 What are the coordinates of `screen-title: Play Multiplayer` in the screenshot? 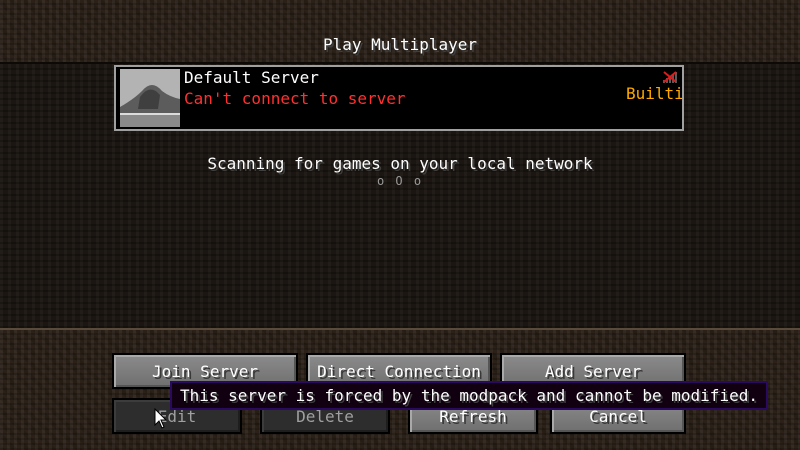 It's located at (400, 44).